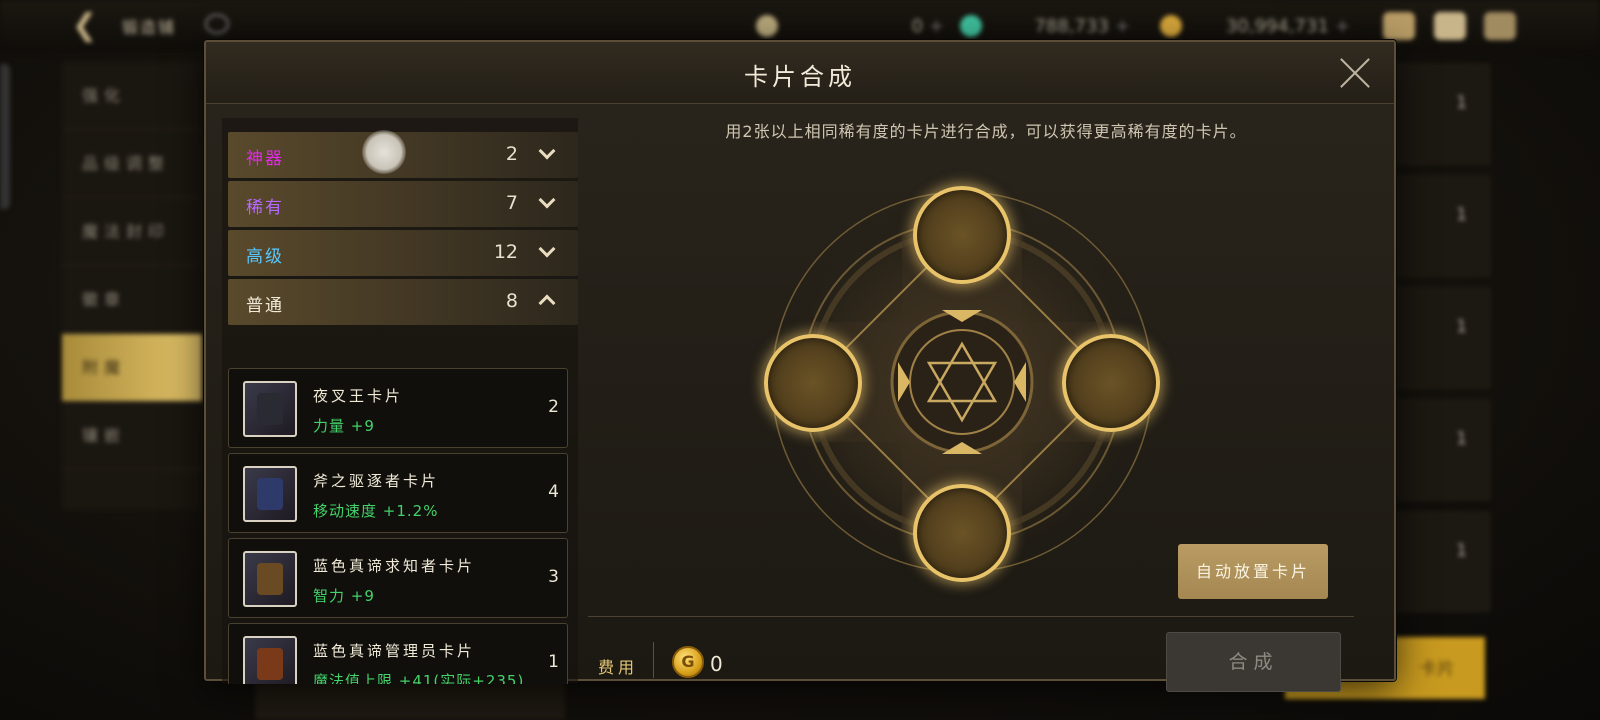 Image resolution: width=1600 pixels, height=720 pixels. I want to click on card-slot-top, so click(962, 235).